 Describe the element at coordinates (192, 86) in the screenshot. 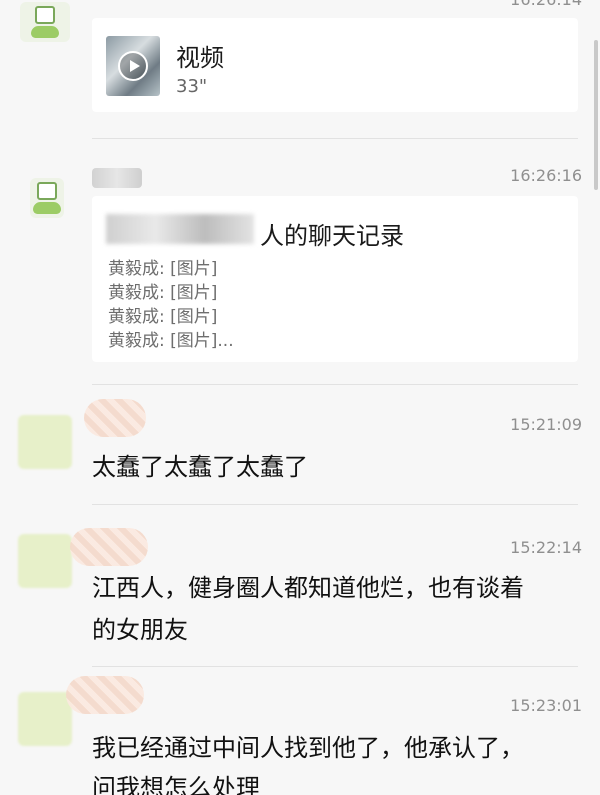

I see `video-duration: 33"` at that location.